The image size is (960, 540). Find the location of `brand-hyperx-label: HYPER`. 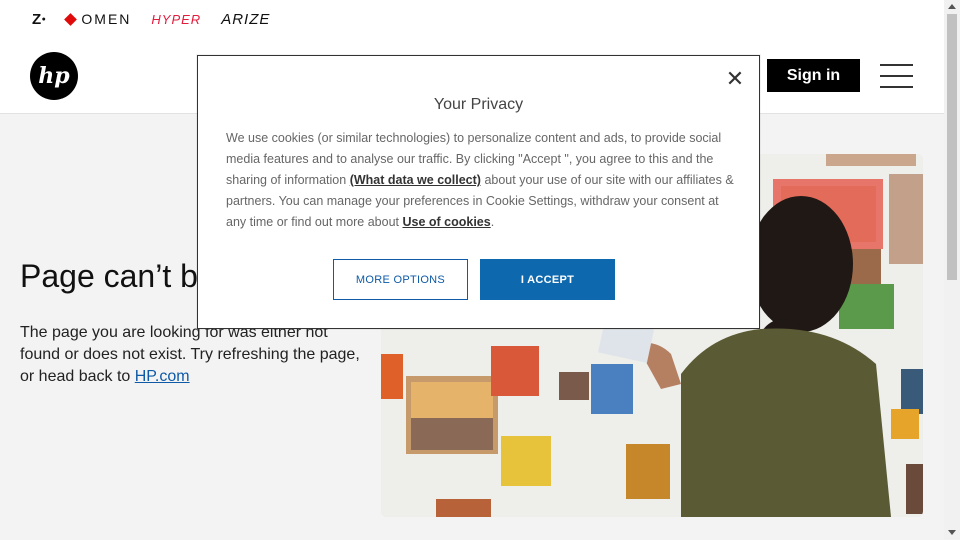

brand-hyperx-label: HYPER is located at coordinates (176, 19).